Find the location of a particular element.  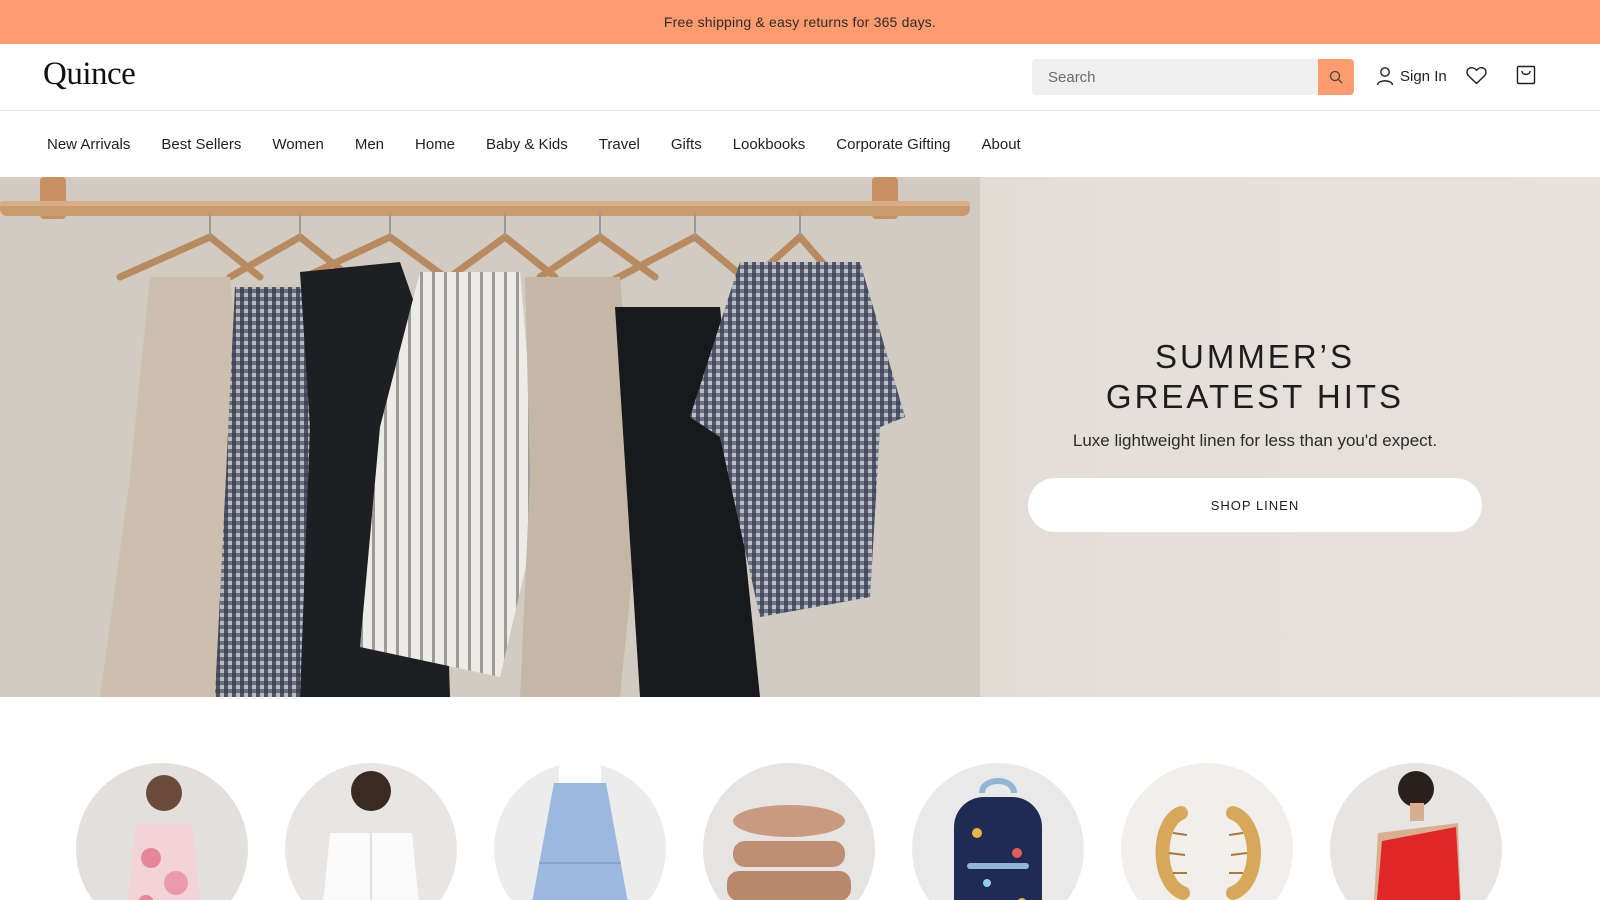

site-header: Quince Sign In is located at coordinates (800, 77).